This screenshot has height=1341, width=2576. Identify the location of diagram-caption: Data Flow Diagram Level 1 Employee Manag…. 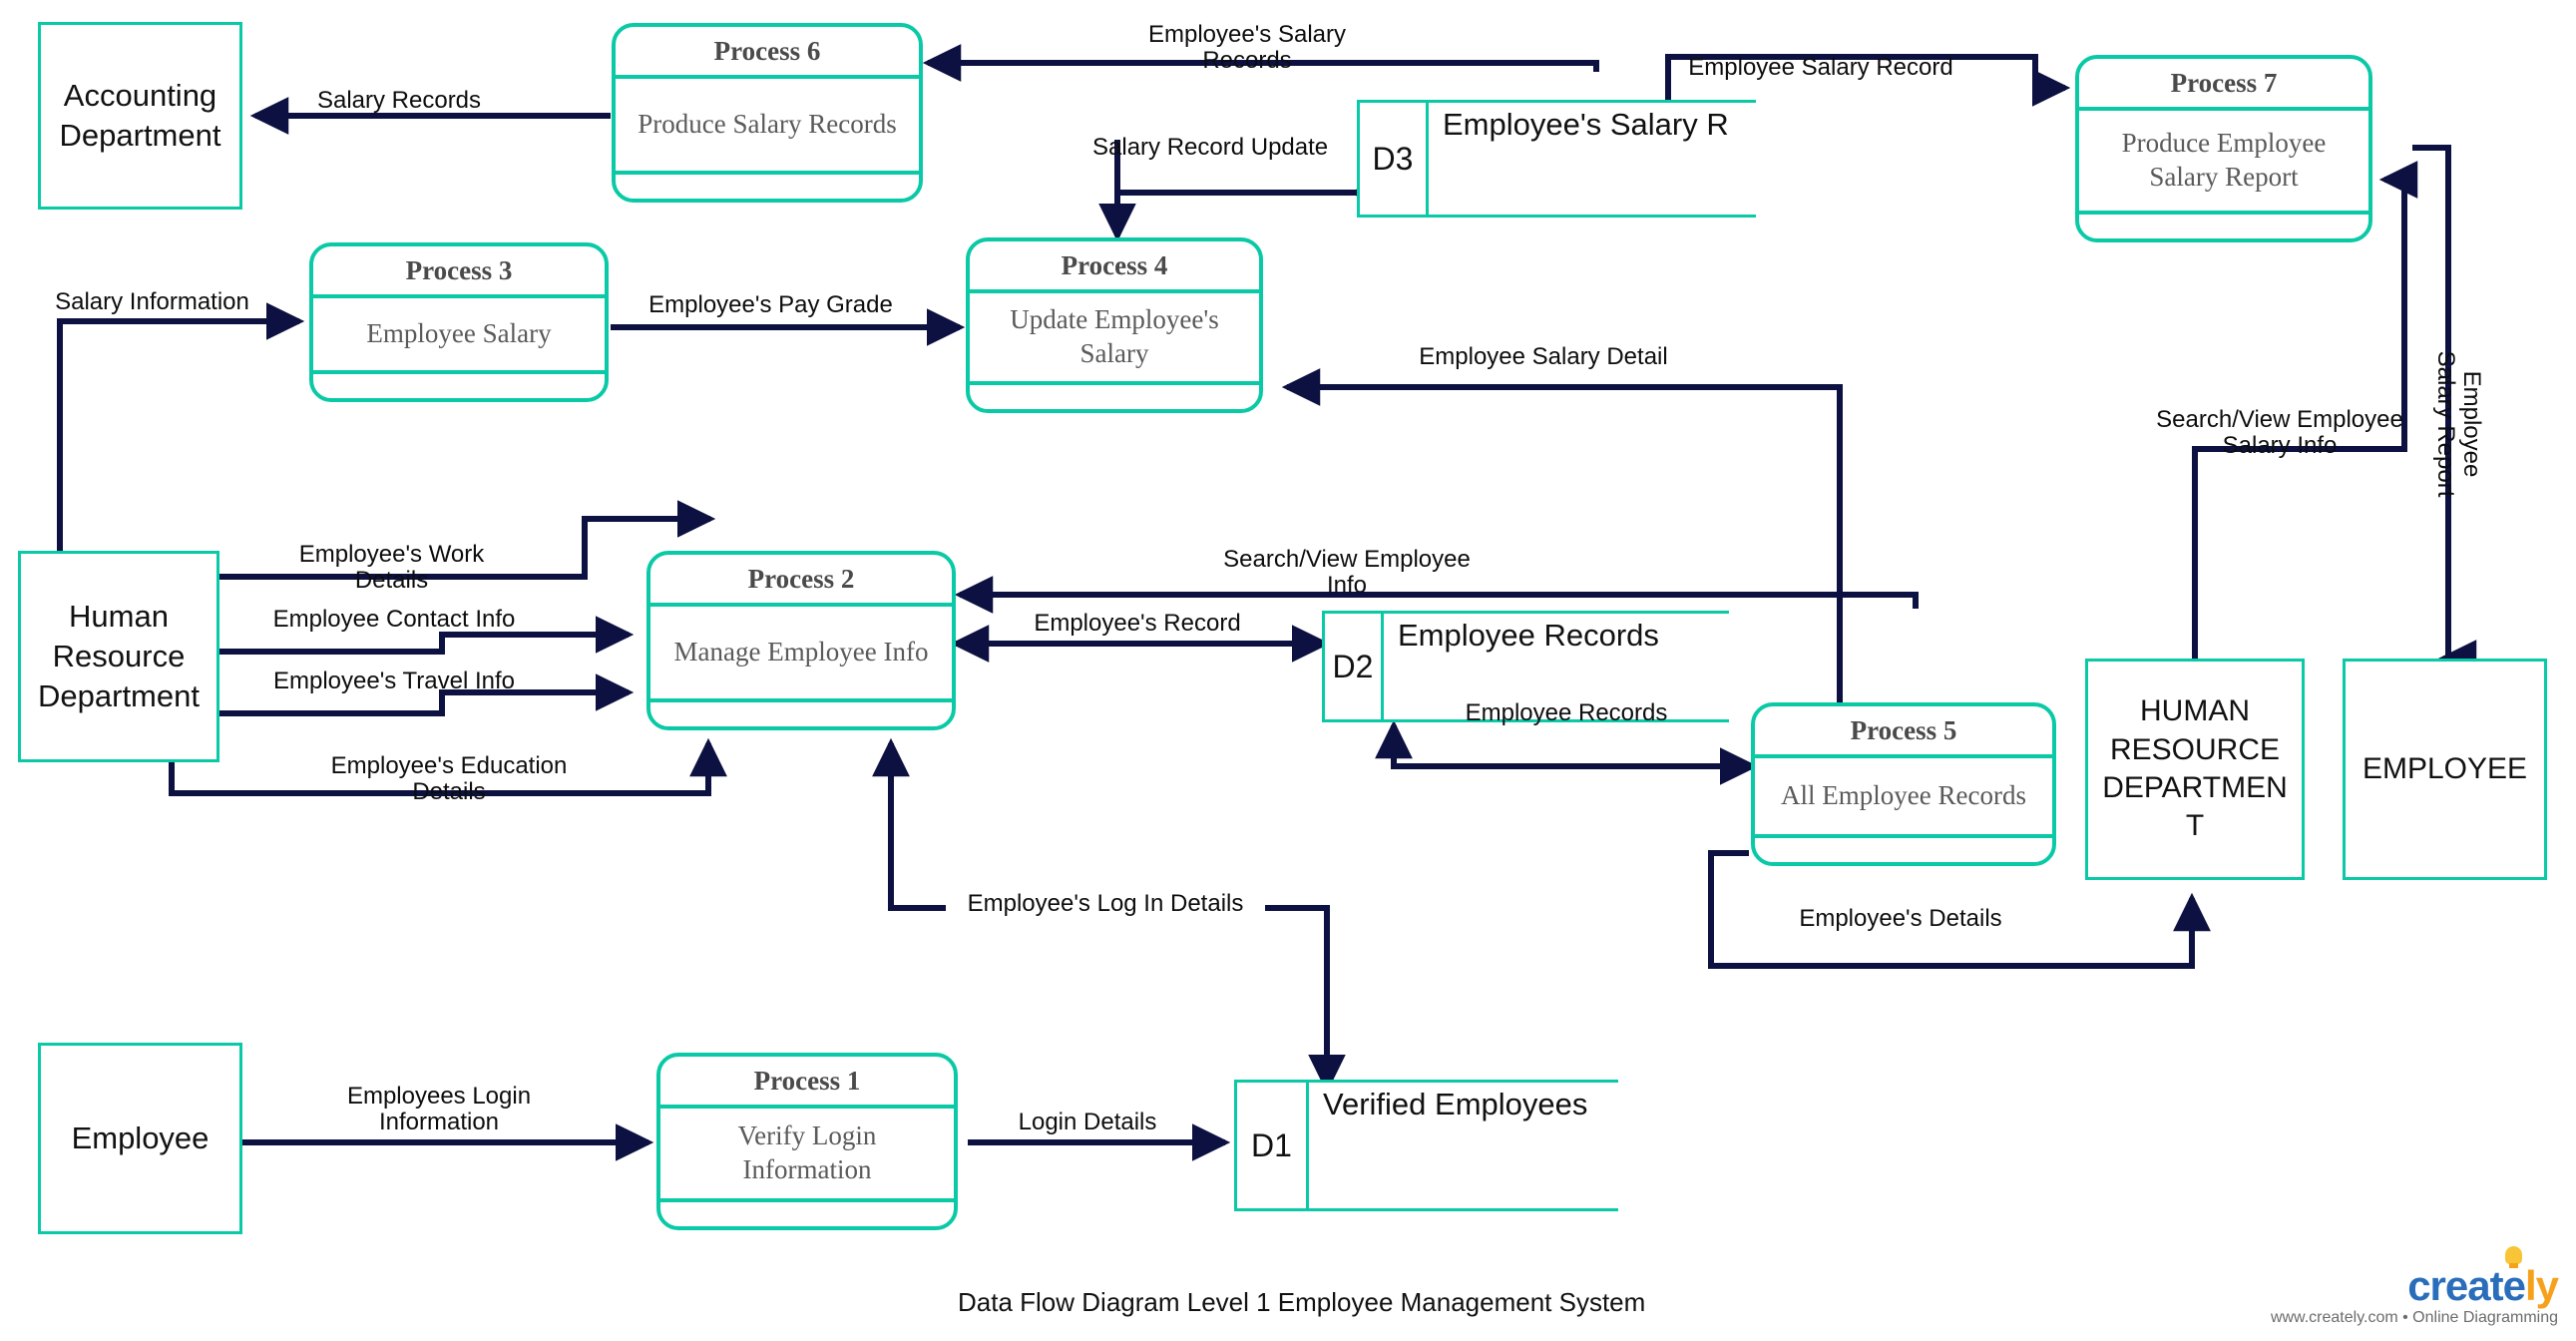
(1302, 1302).